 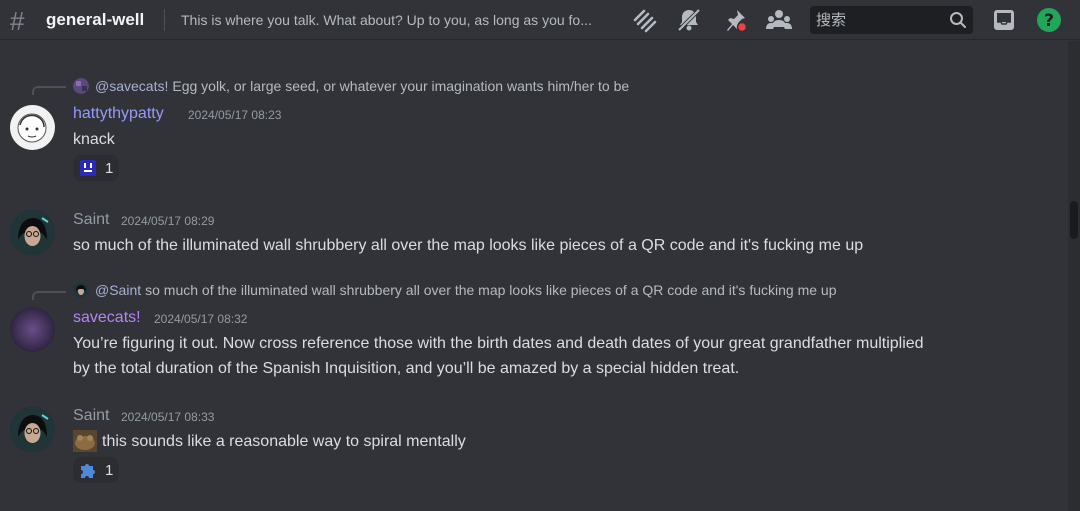 I want to click on timestamp: 2024/05/17 08:23, so click(x=235, y=115).